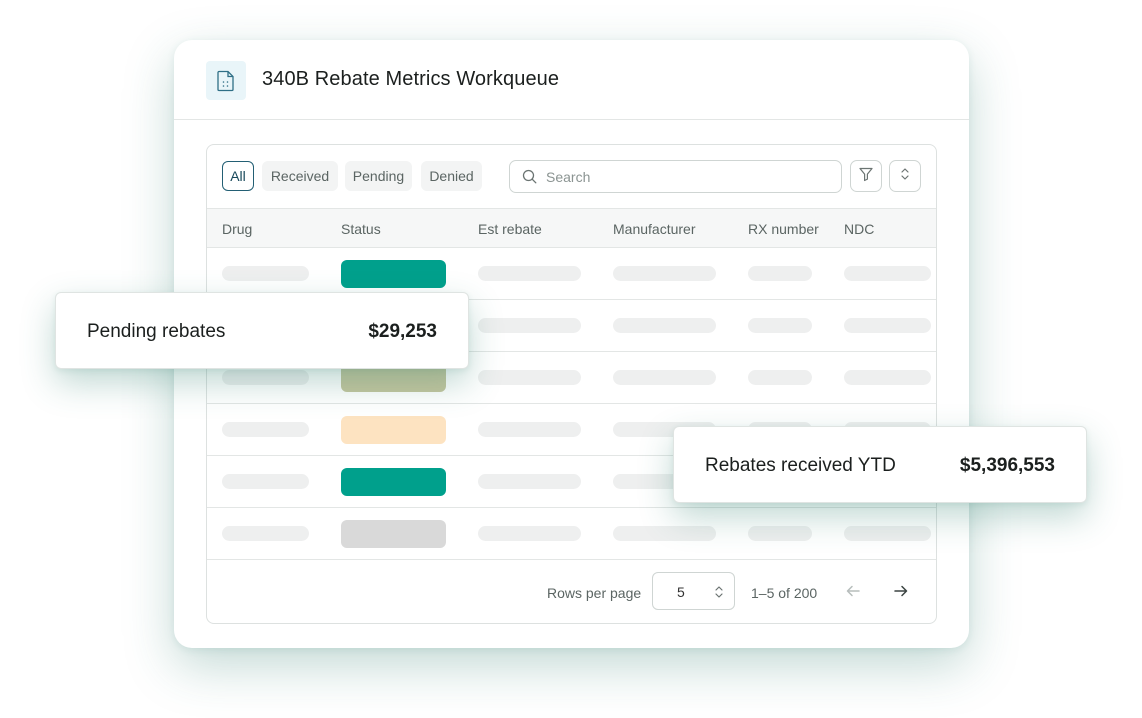 Image resolution: width=1142 pixels, height=718 pixels. I want to click on column-header-est-rebate: Est rebate, so click(510, 229).